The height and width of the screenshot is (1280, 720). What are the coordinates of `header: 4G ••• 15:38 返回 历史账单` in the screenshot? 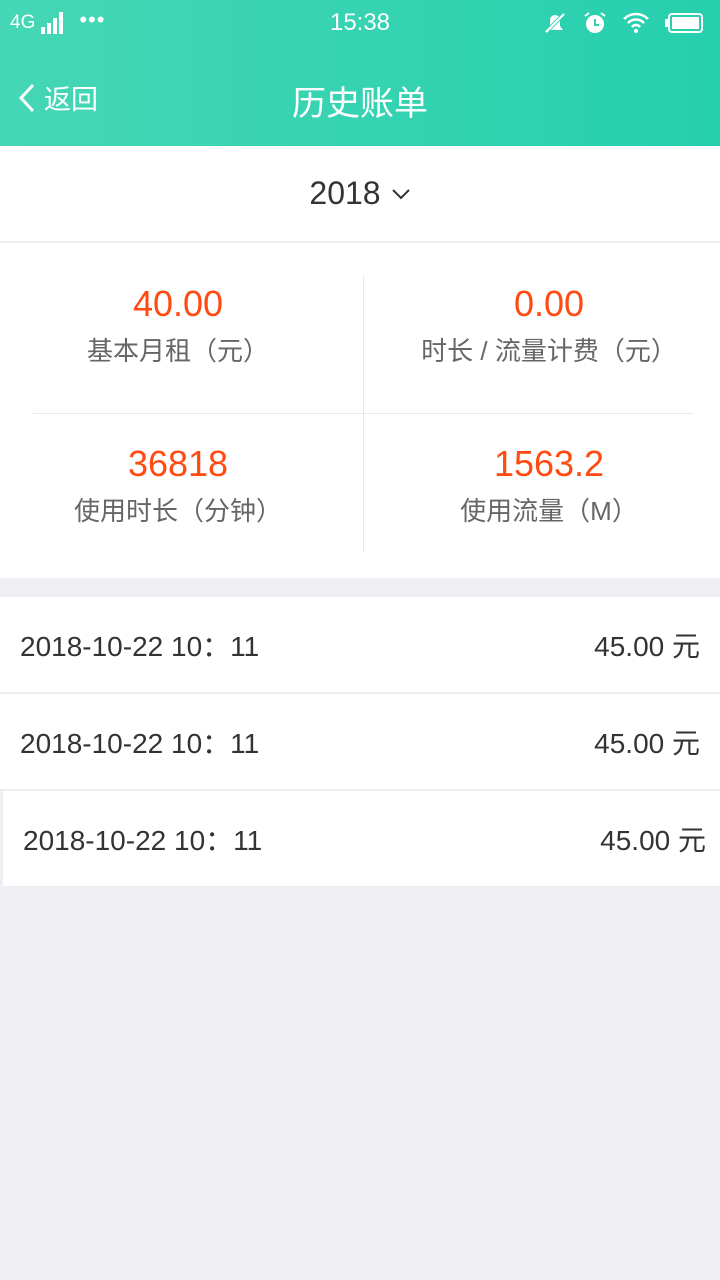 It's located at (360, 73).